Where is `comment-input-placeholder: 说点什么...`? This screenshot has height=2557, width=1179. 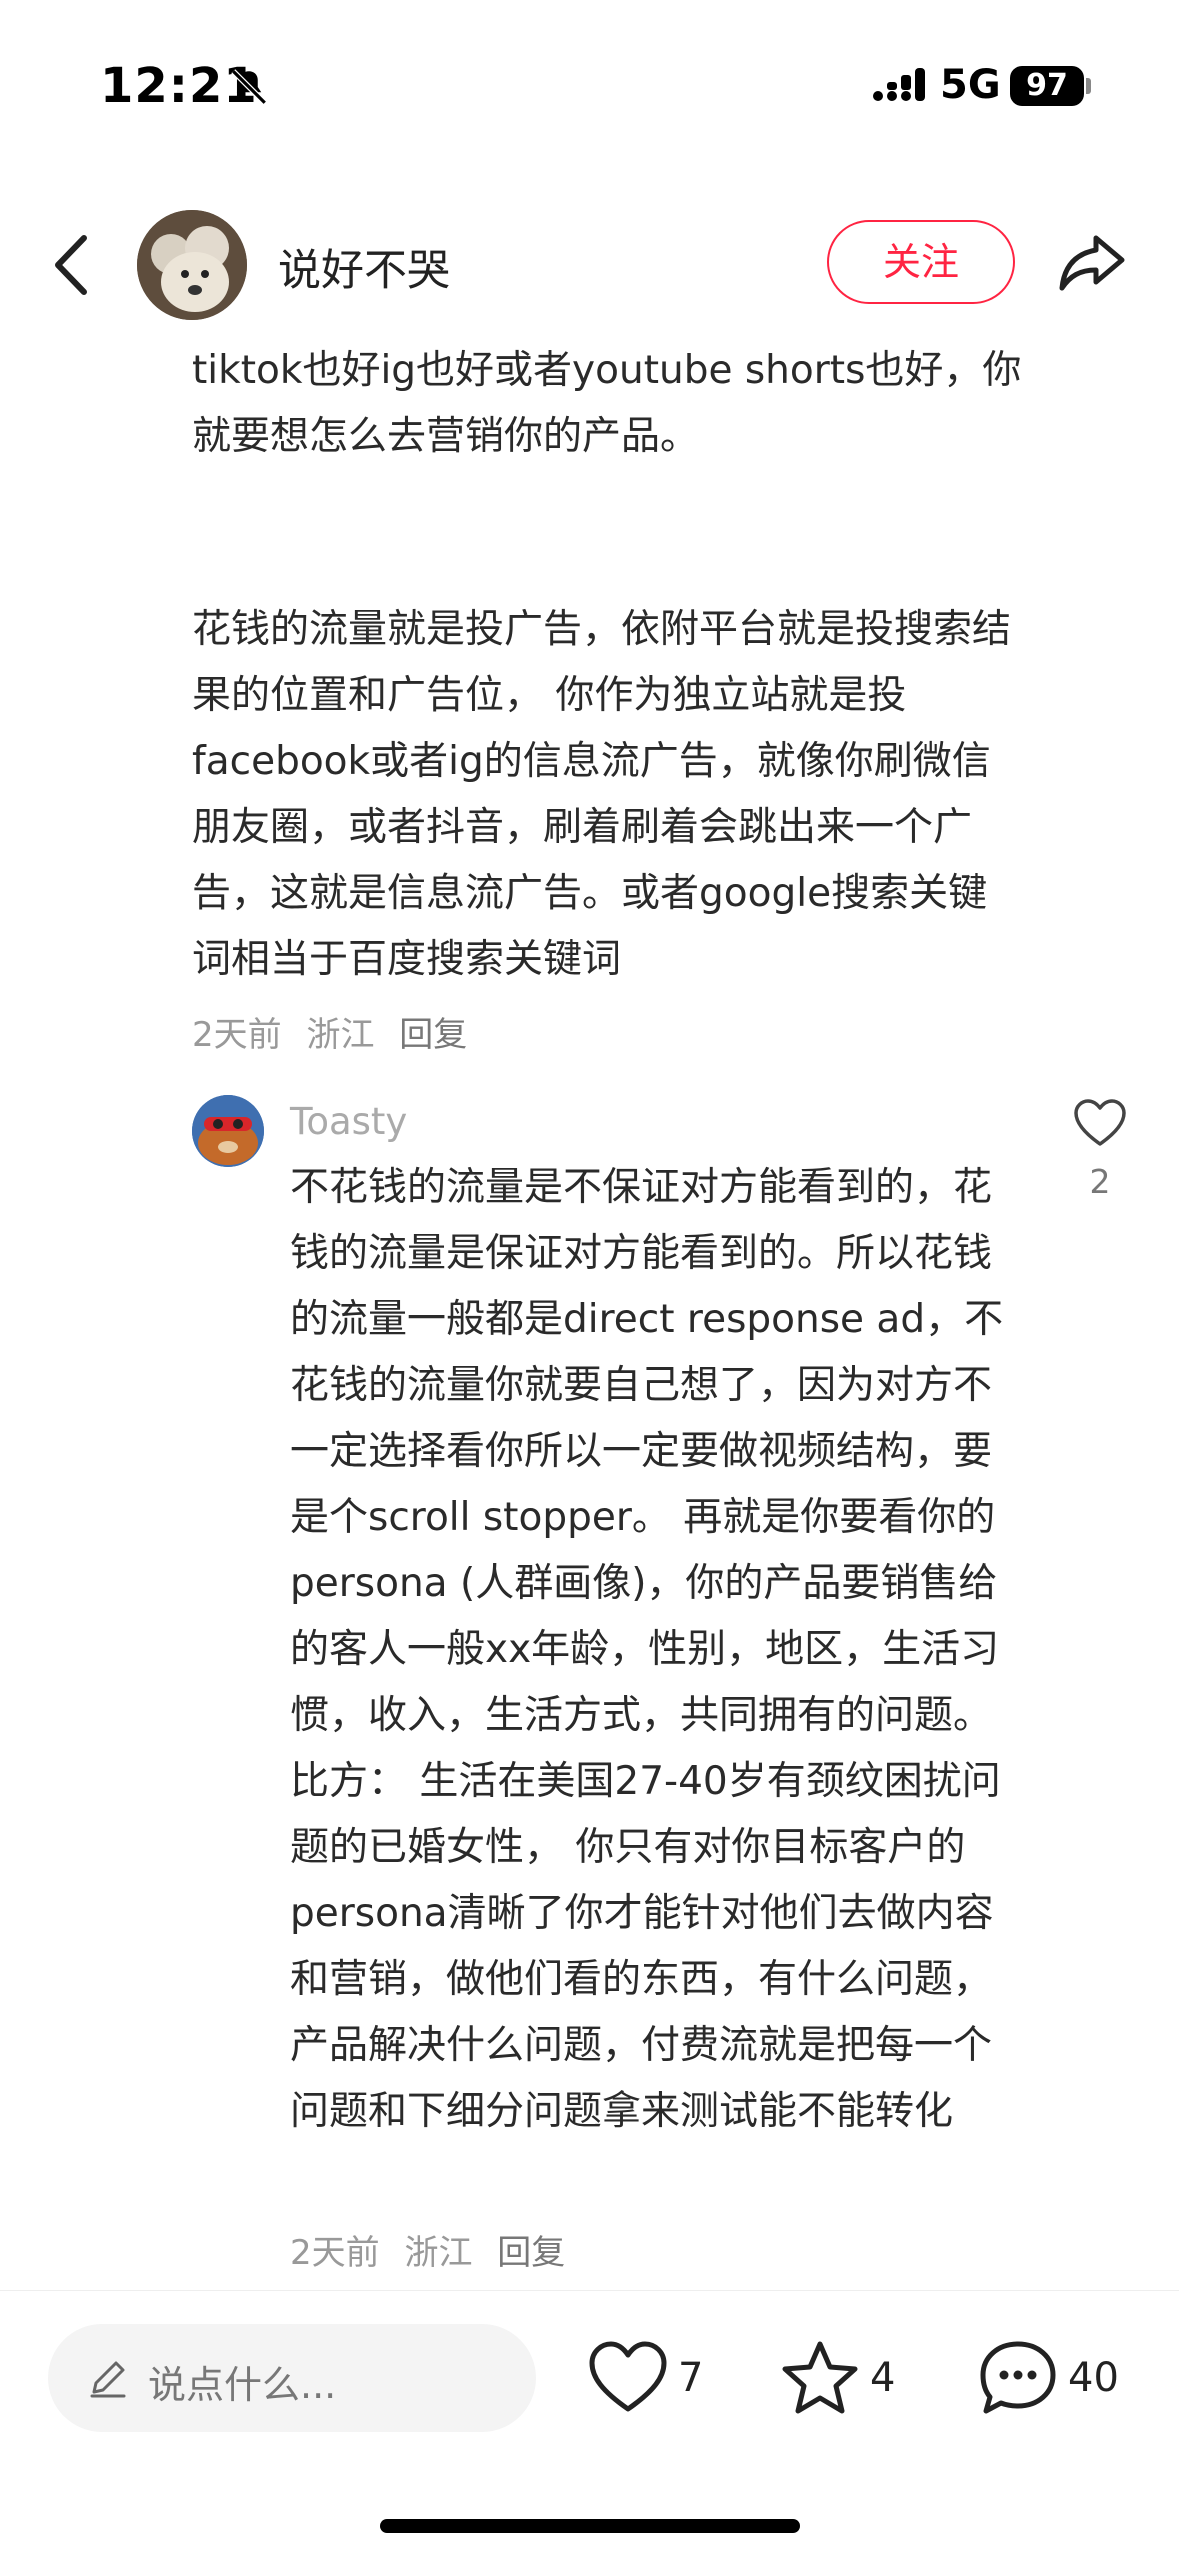 comment-input-placeholder: 说点什么... is located at coordinates (242, 2385).